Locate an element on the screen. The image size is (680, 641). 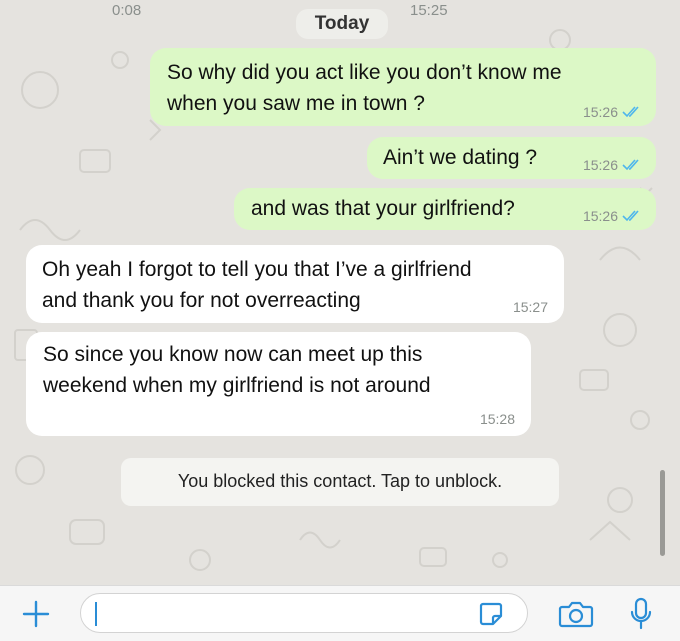
message-meta: 15:28 is located at coordinates (497, 419).